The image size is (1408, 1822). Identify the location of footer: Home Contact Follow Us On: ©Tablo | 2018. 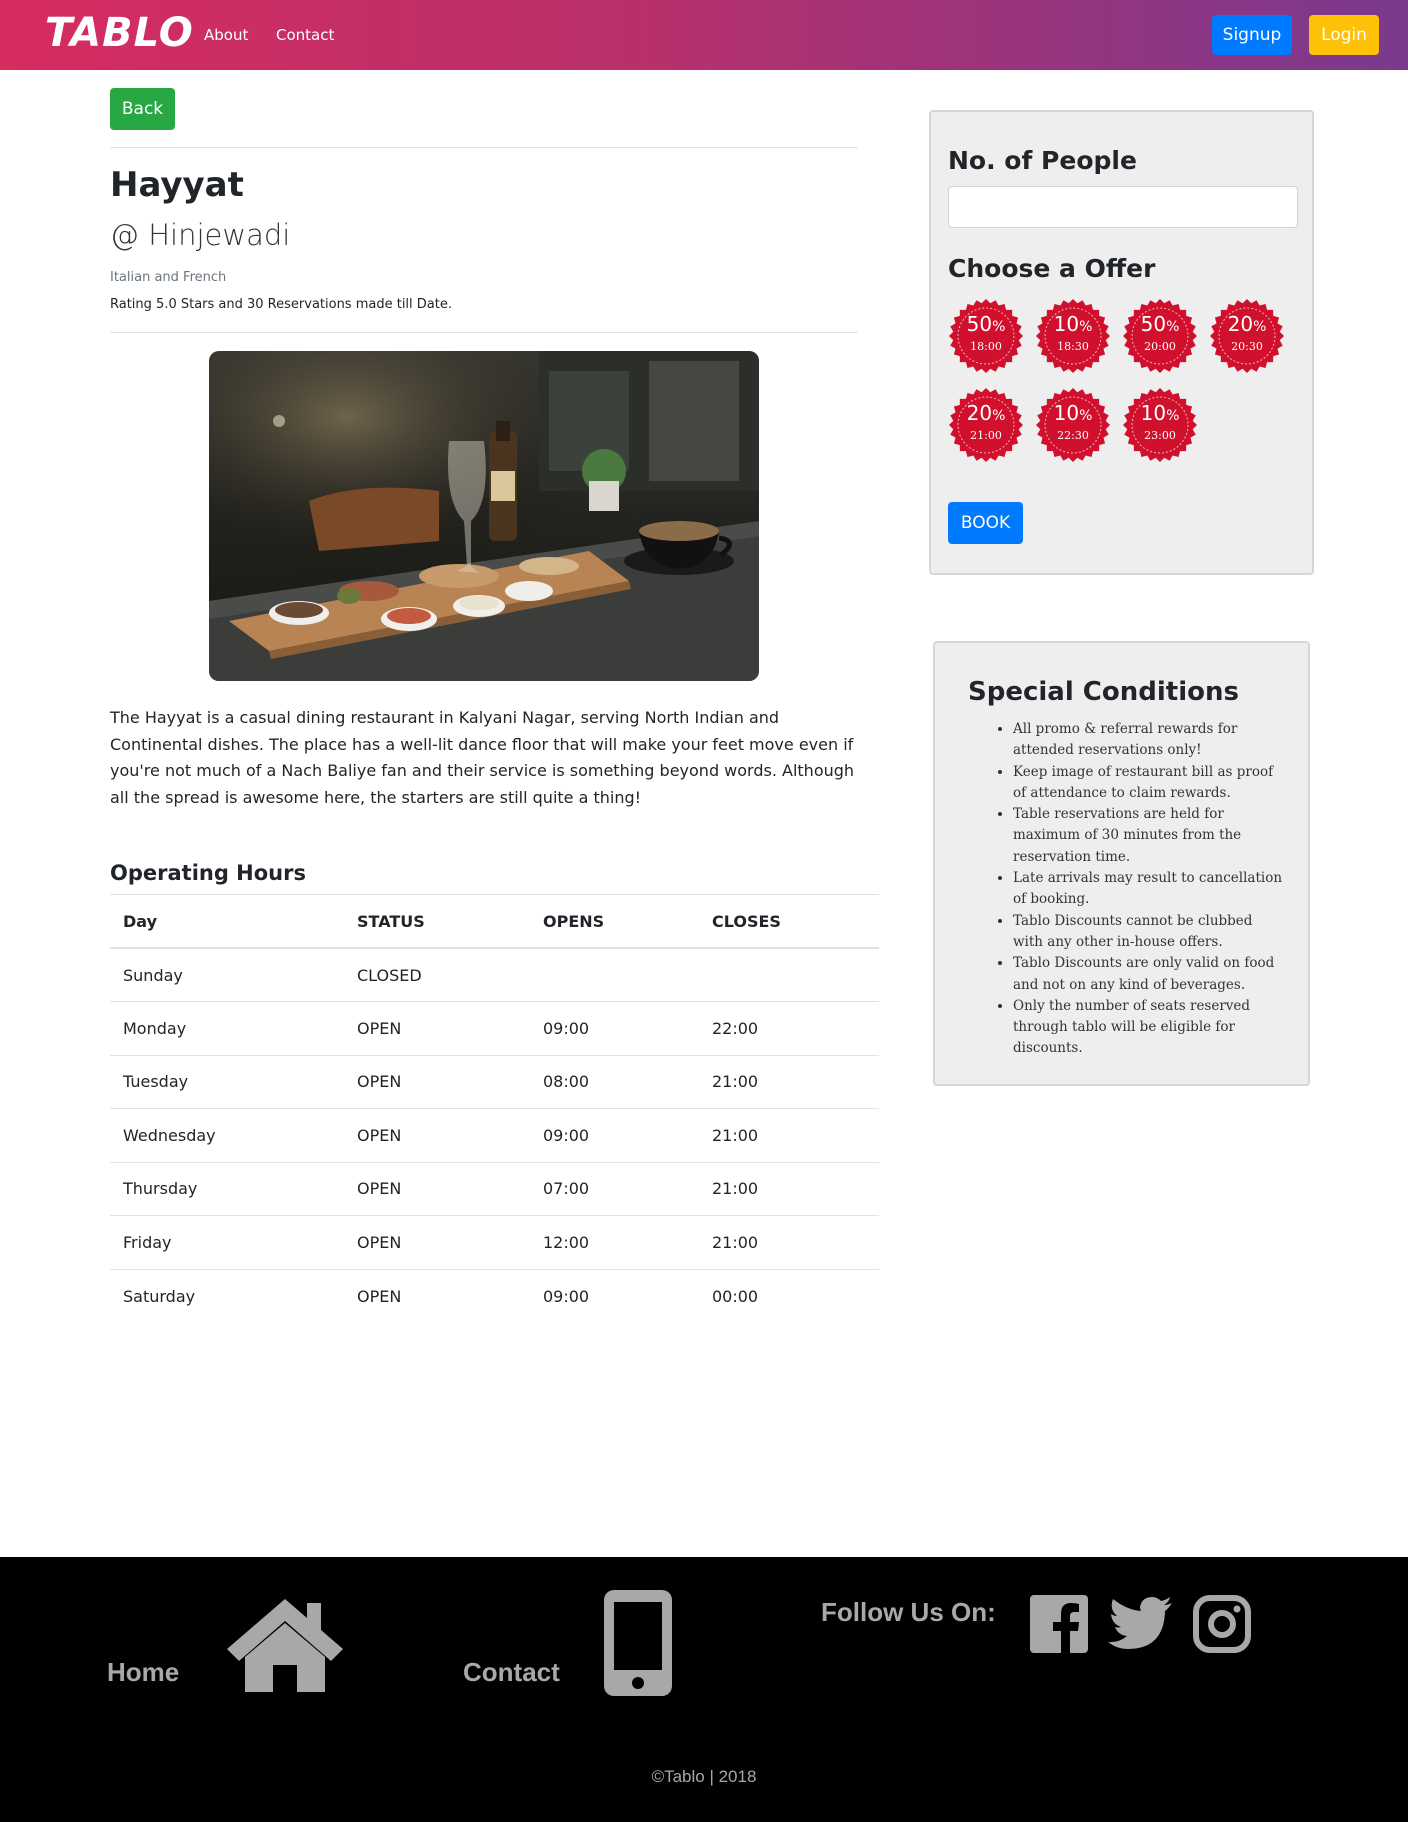
(704, 1689).